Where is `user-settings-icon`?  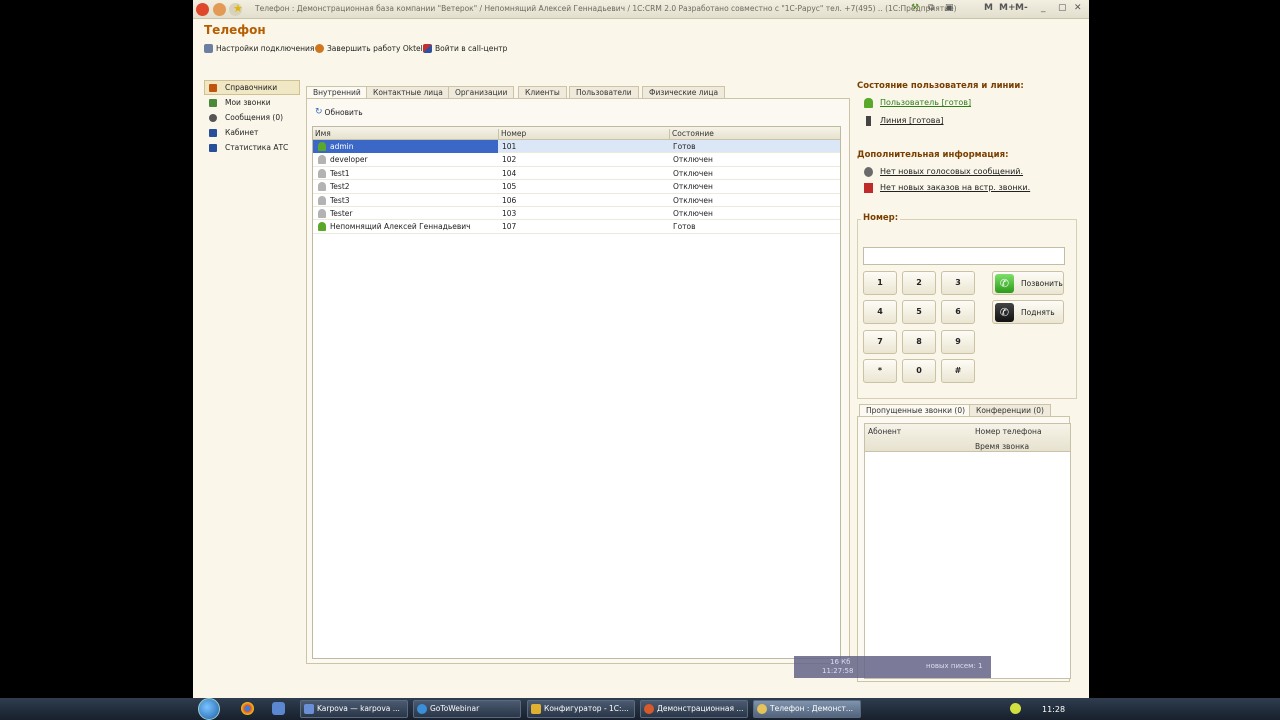 user-settings-icon is located at coordinates (208, 48).